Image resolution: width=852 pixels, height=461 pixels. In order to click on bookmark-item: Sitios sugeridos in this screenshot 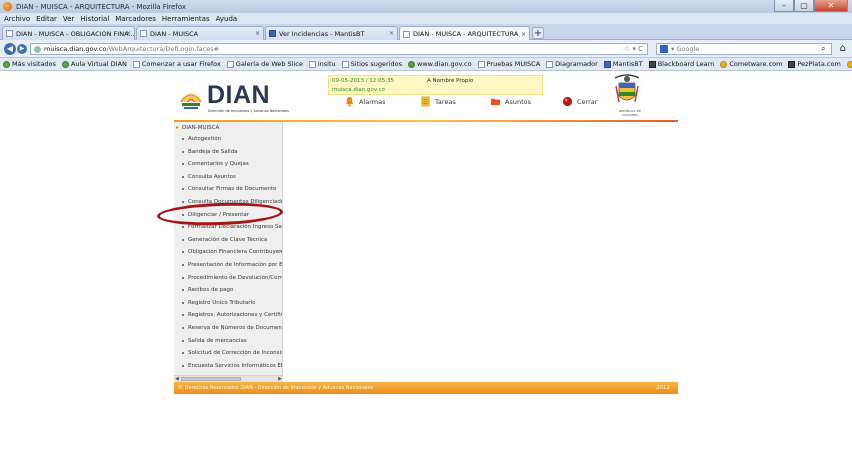, I will do `click(371, 64)`.